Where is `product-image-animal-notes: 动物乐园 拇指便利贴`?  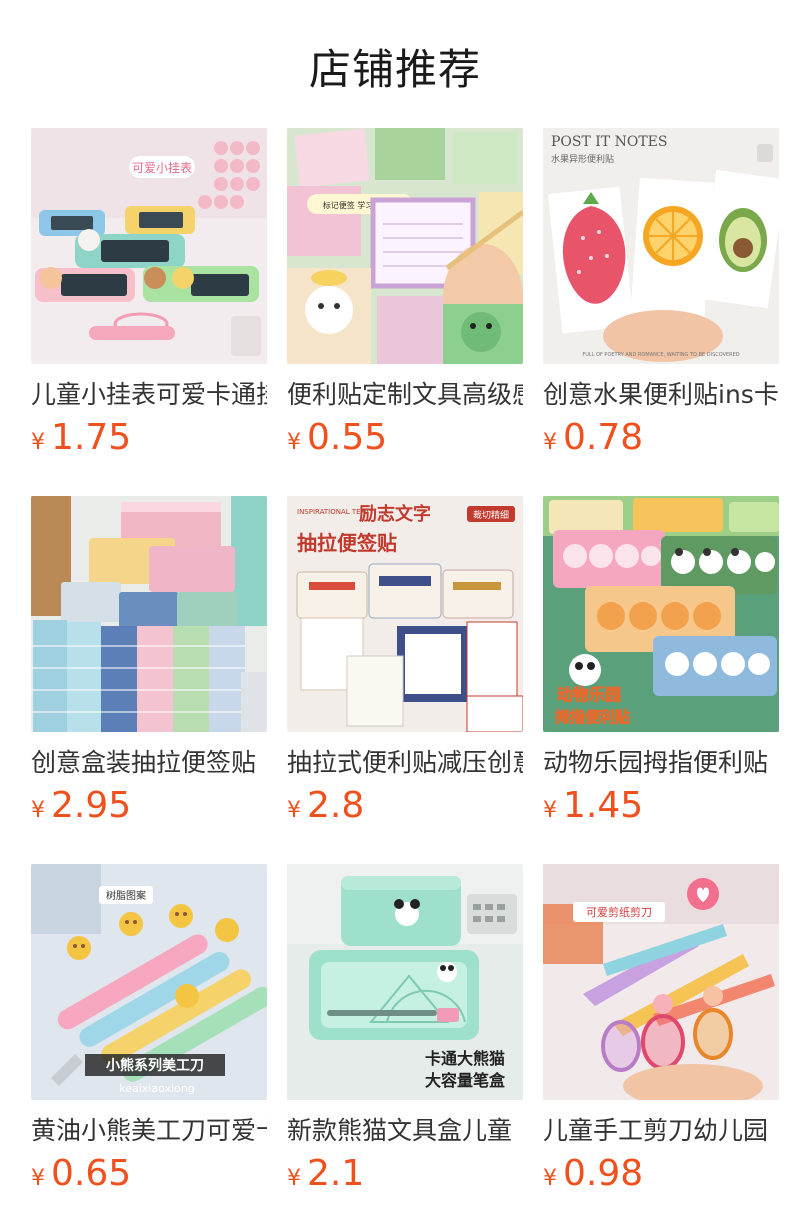 product-image-animal-notes: 动物乐园 拇指便利贴 is located at coordinates (661, 614).